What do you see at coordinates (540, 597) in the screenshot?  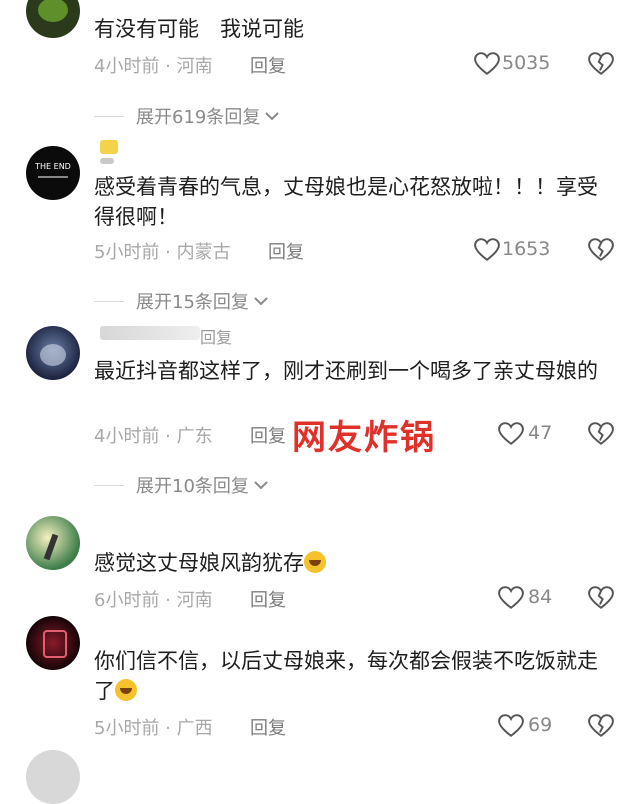 I see `like-count: 84` at bounding box center [540, 597].